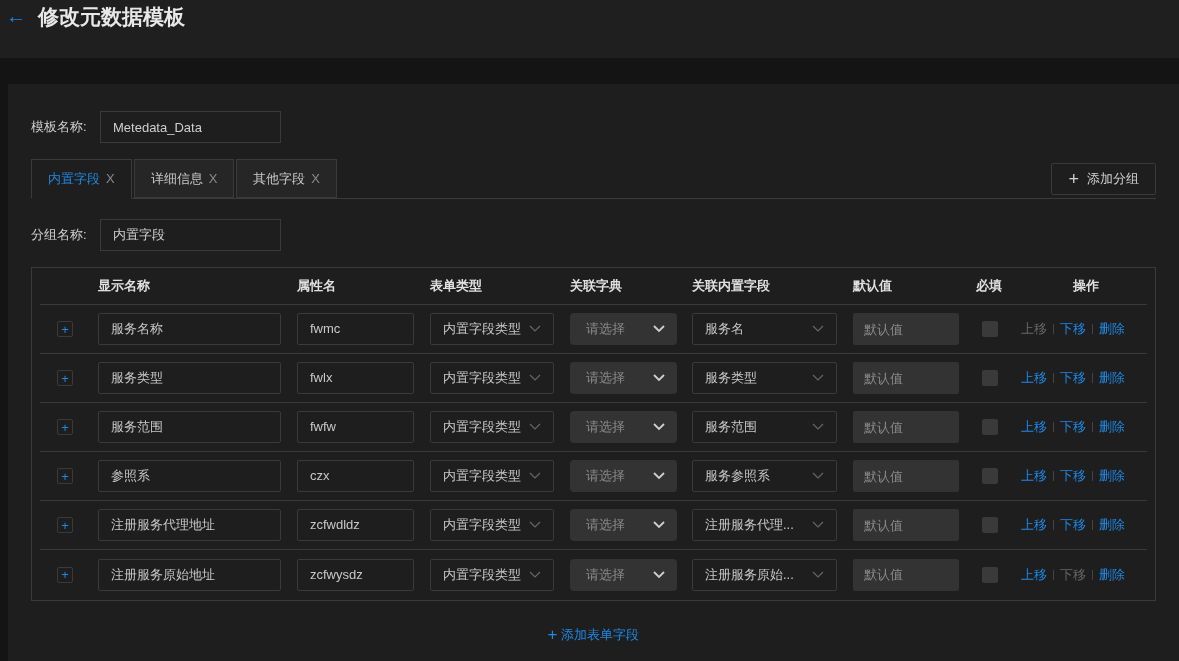 This screenshot has width=1179, height=661. I want to click on attribute-input: fwmc, so click(355, 329).